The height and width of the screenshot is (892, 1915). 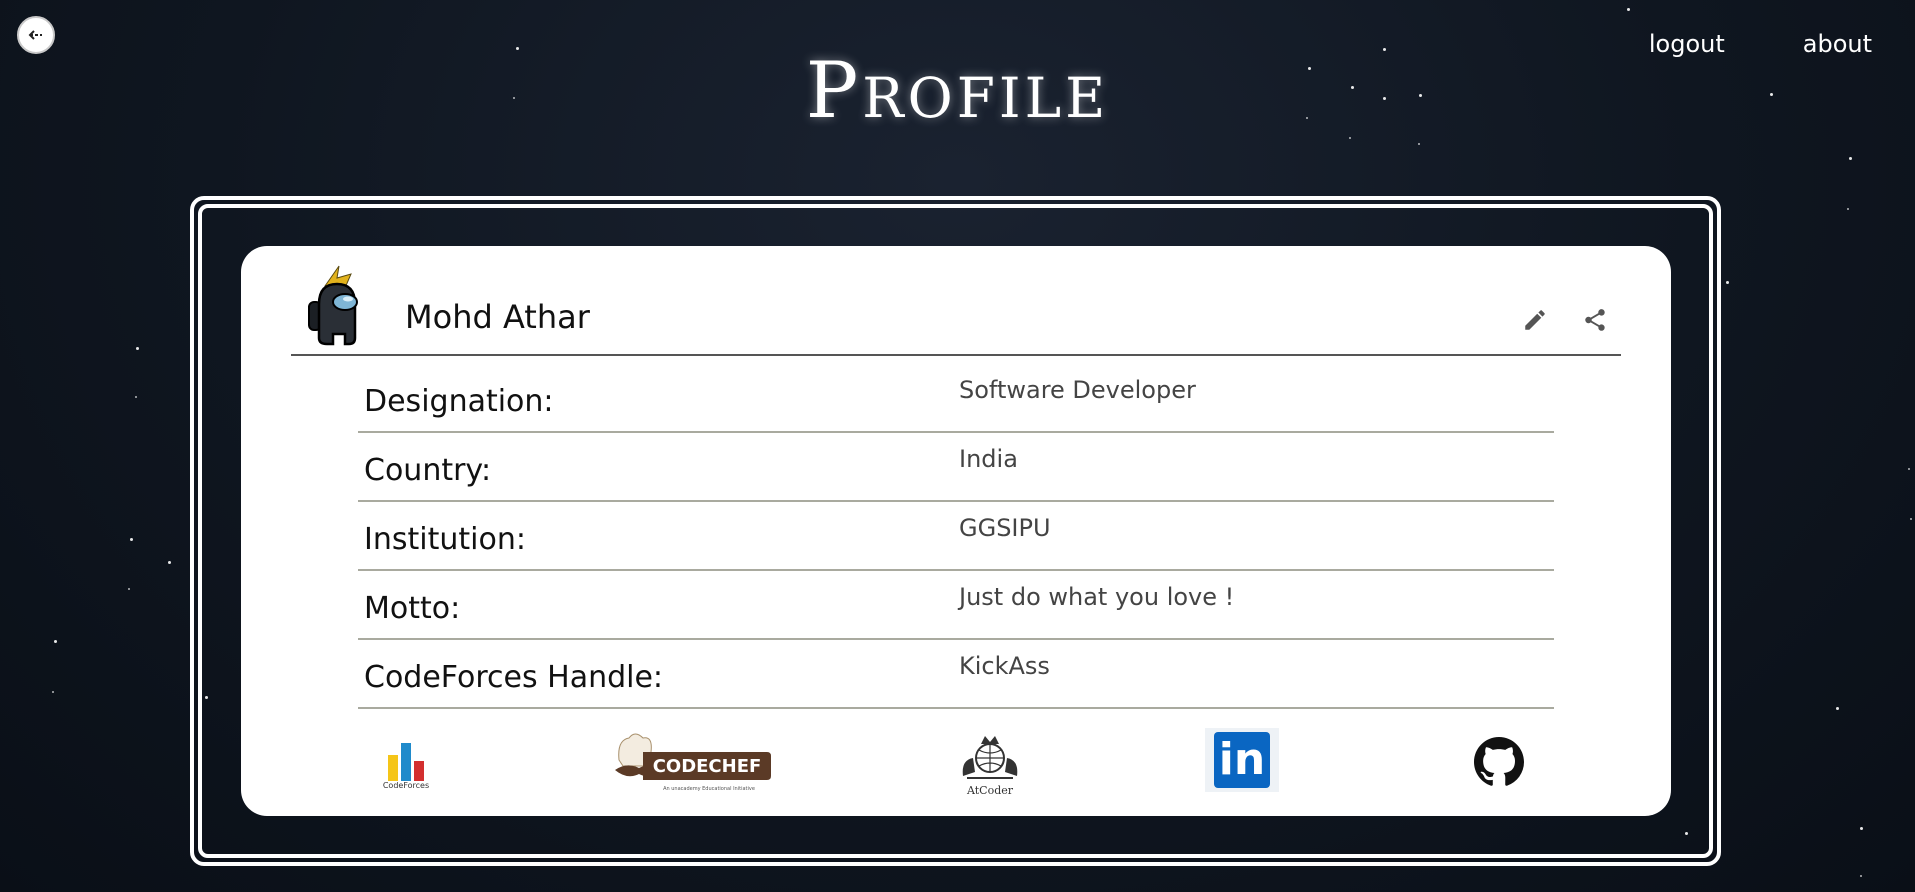 I want to click on field-value: Software Developer, so click(x=1077, y=390).